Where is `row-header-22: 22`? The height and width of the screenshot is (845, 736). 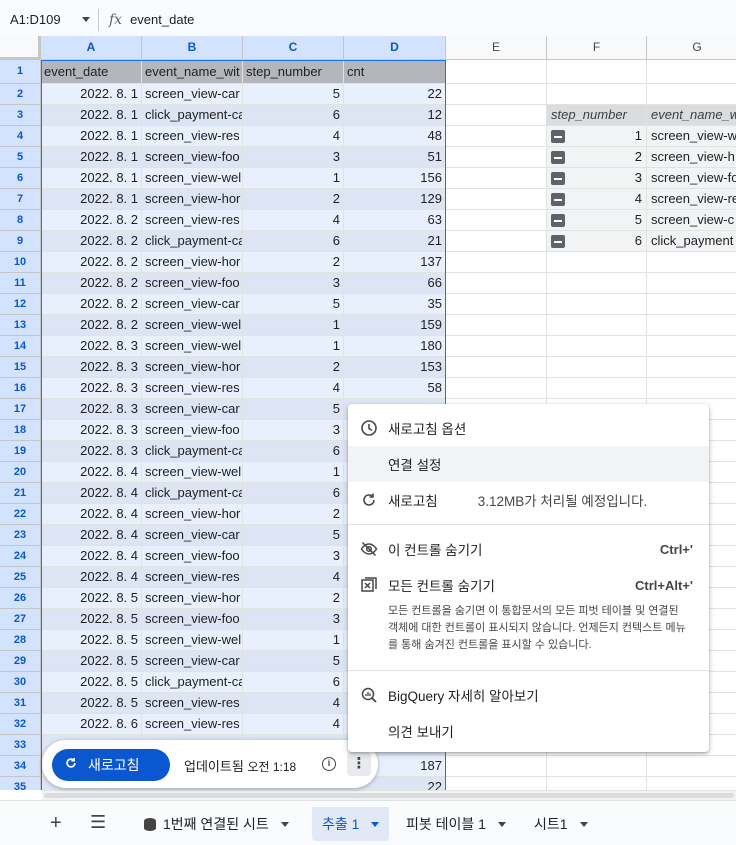
row-header-22: 22 is located at coordinates (20, 514).